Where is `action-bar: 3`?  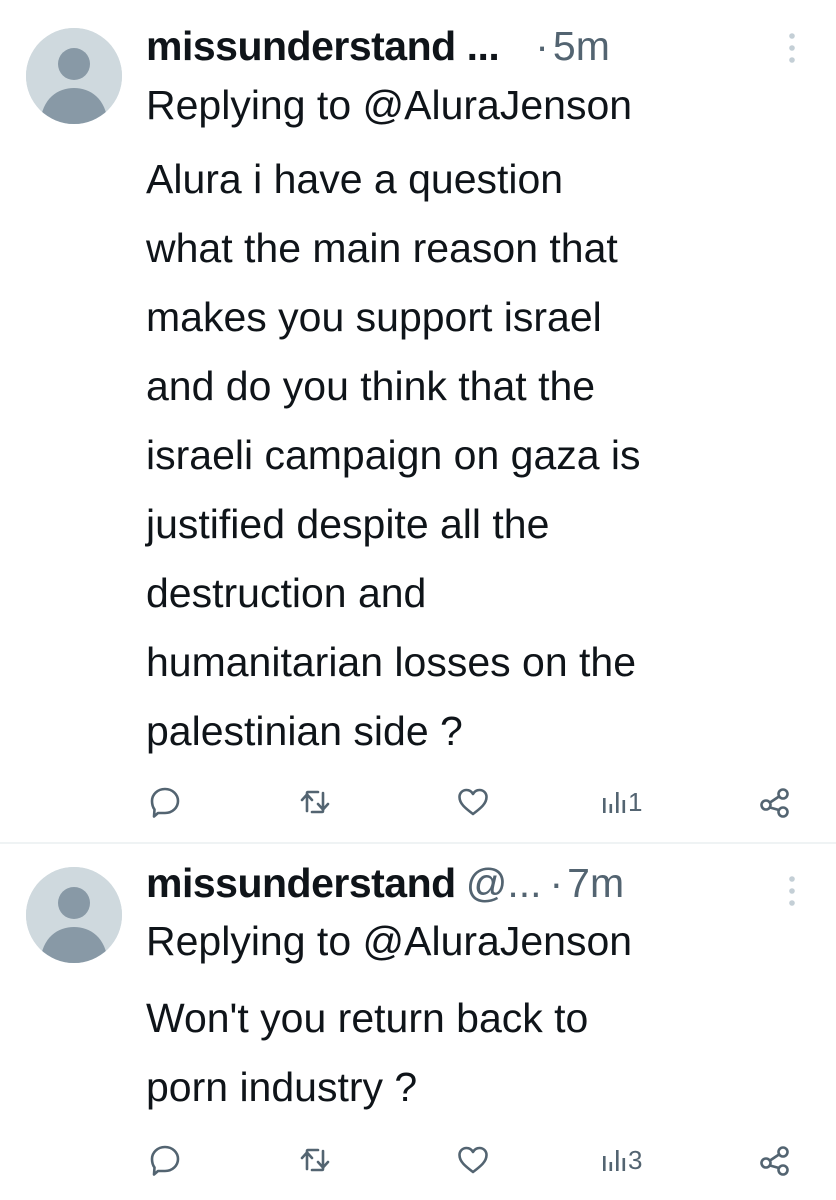 action-bar: 3 is located at coordinates (476, 1160).